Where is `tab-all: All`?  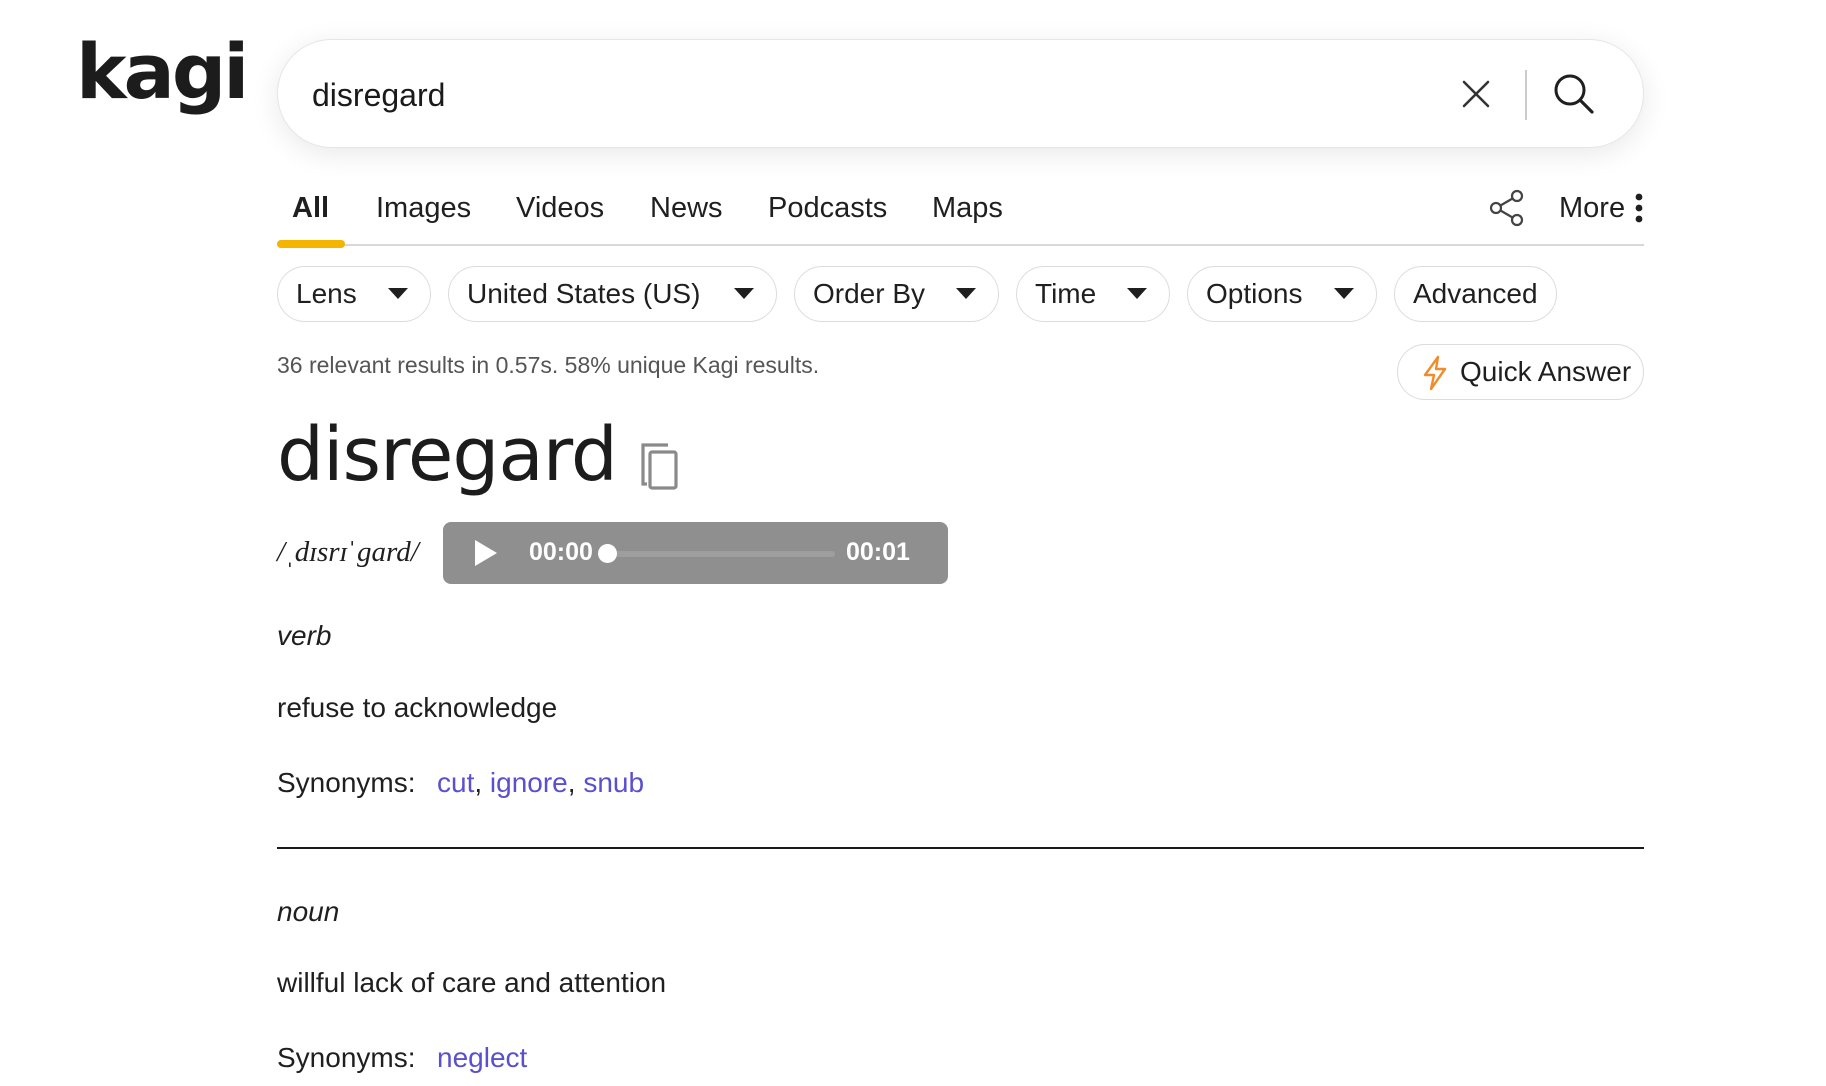 tab-all: All is located at coordinates (310, 208).